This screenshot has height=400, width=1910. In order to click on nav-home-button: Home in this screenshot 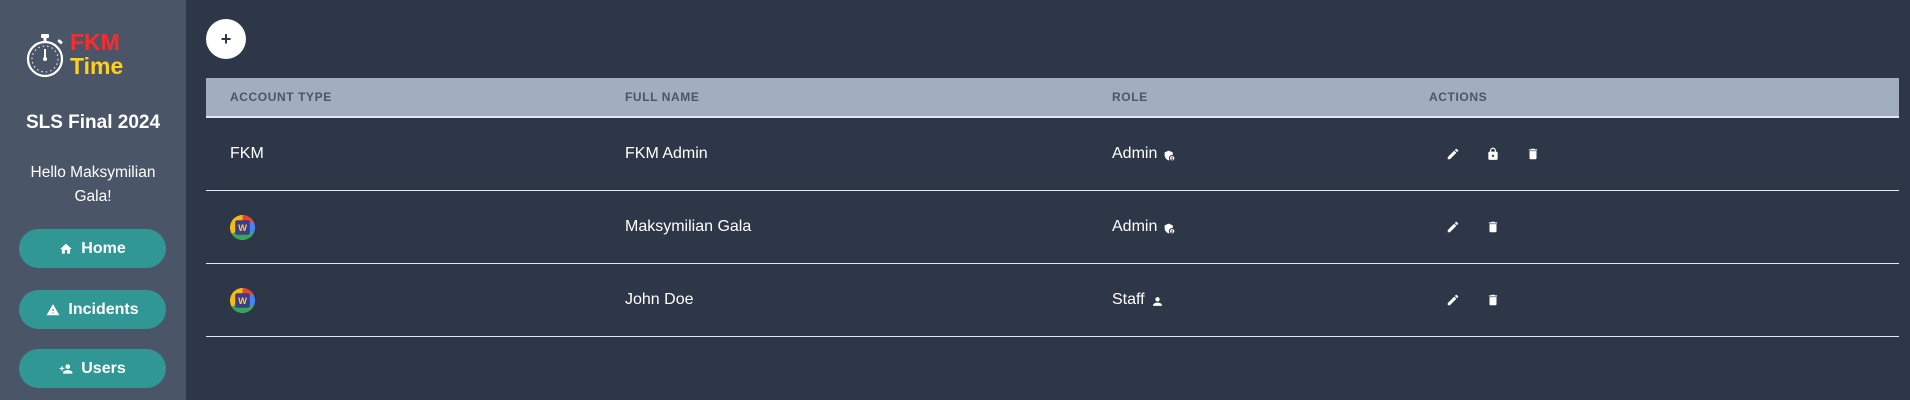, I will do `click(92, 248)`.